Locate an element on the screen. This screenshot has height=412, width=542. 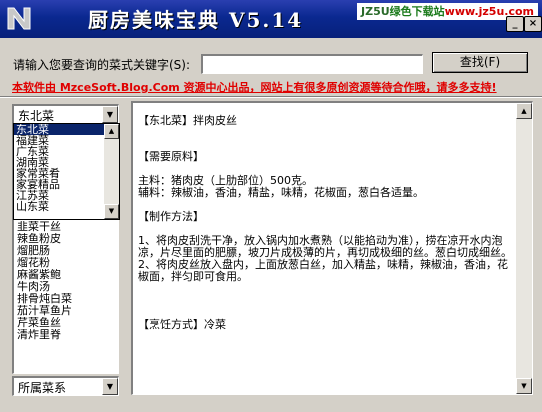
dropdown-option: 山东菜 is located at coordinates (60, 206).